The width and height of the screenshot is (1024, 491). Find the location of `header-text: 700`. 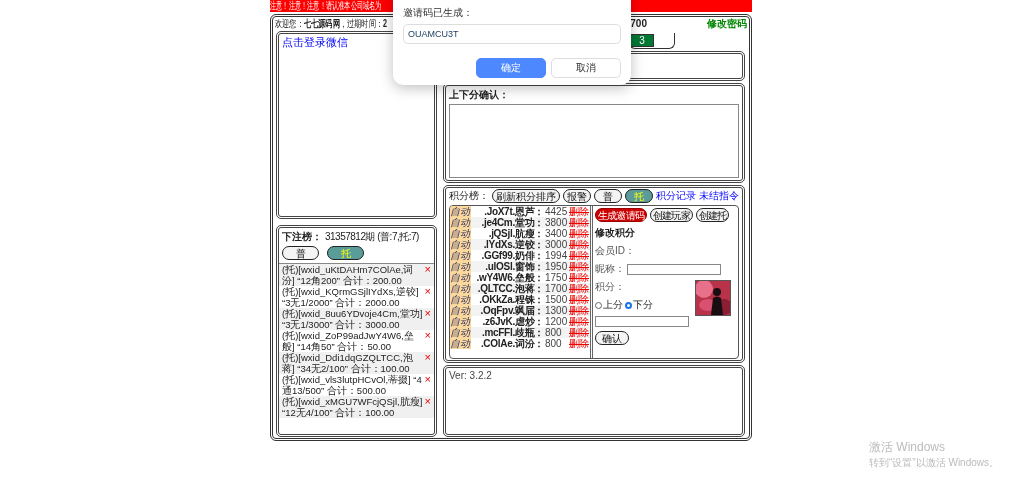

header-text: 700 is located at coordinates (638, 24).